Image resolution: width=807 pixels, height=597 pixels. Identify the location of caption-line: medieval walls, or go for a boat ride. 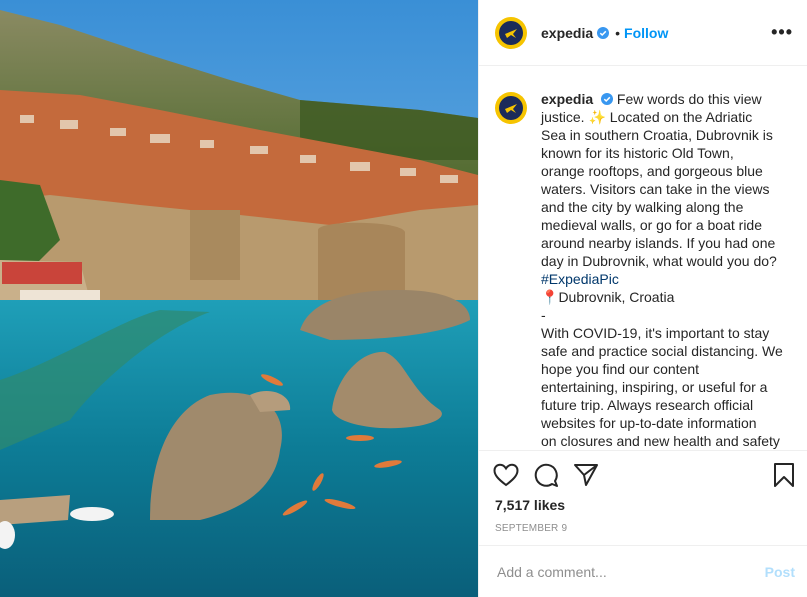
(651, 225).